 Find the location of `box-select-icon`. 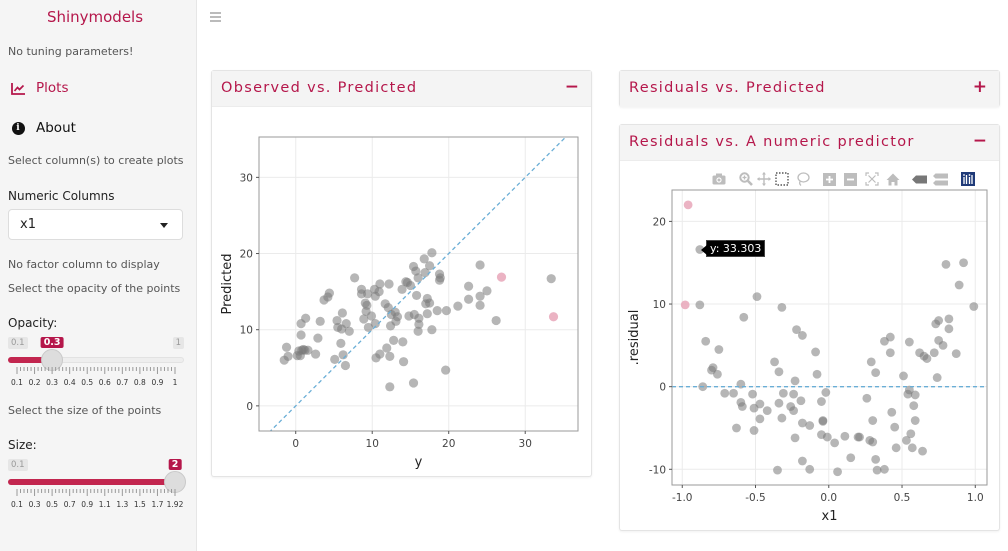

box-select-icon is located at coordinates (781, 179).